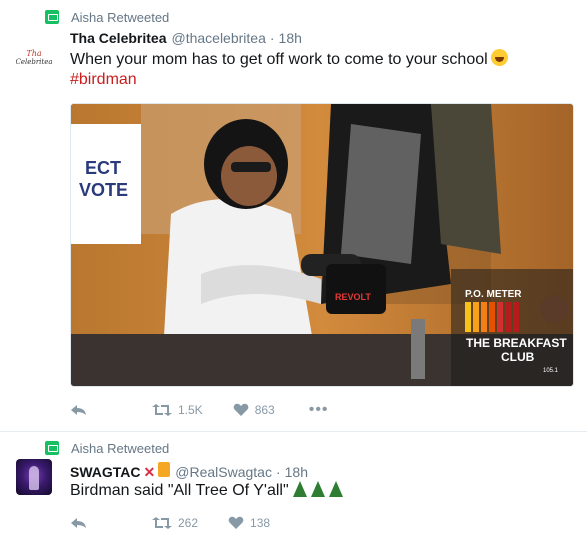  Describe the element at coordinates (103, 190) in the screenshot. I see `sign-text-2: VOTE` at that location.